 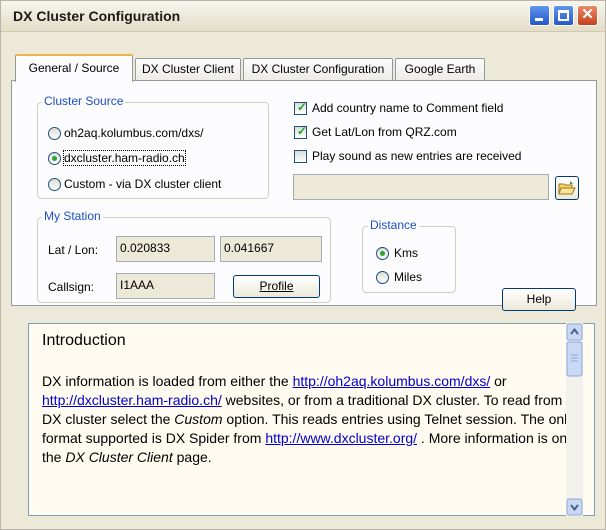 I want to click on radio-dxcluster-ham-radio-label: dxcluster.ham-radio.ch, so click(x=124, y=158).